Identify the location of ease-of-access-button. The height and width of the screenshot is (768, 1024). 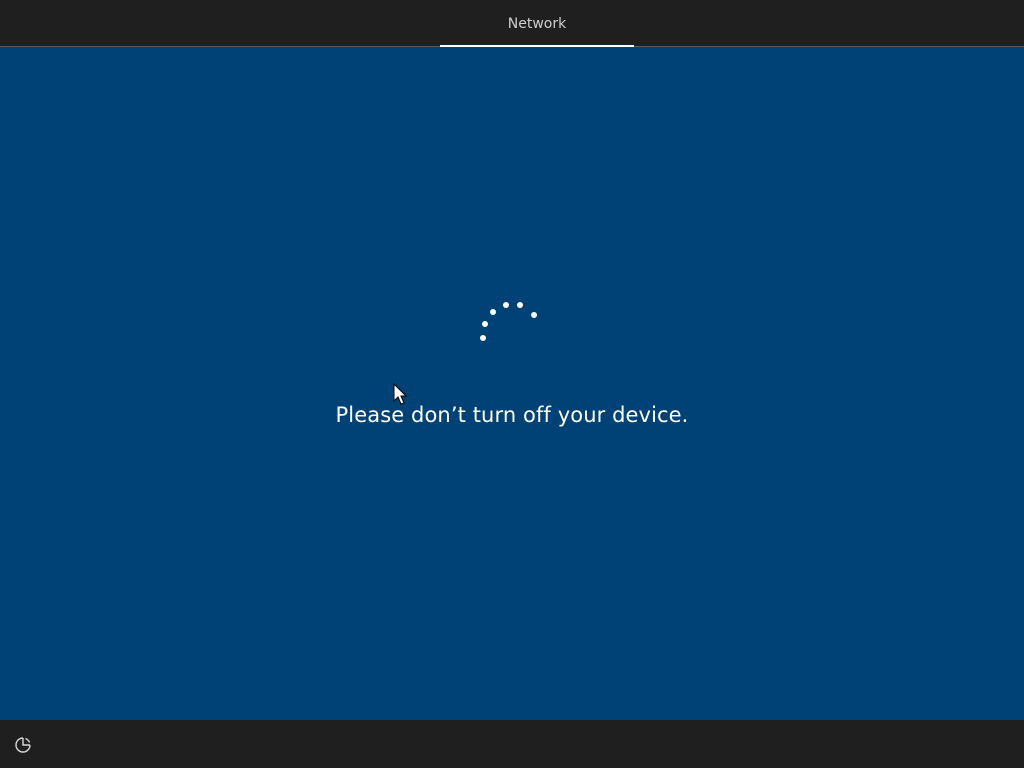
(23, 745).